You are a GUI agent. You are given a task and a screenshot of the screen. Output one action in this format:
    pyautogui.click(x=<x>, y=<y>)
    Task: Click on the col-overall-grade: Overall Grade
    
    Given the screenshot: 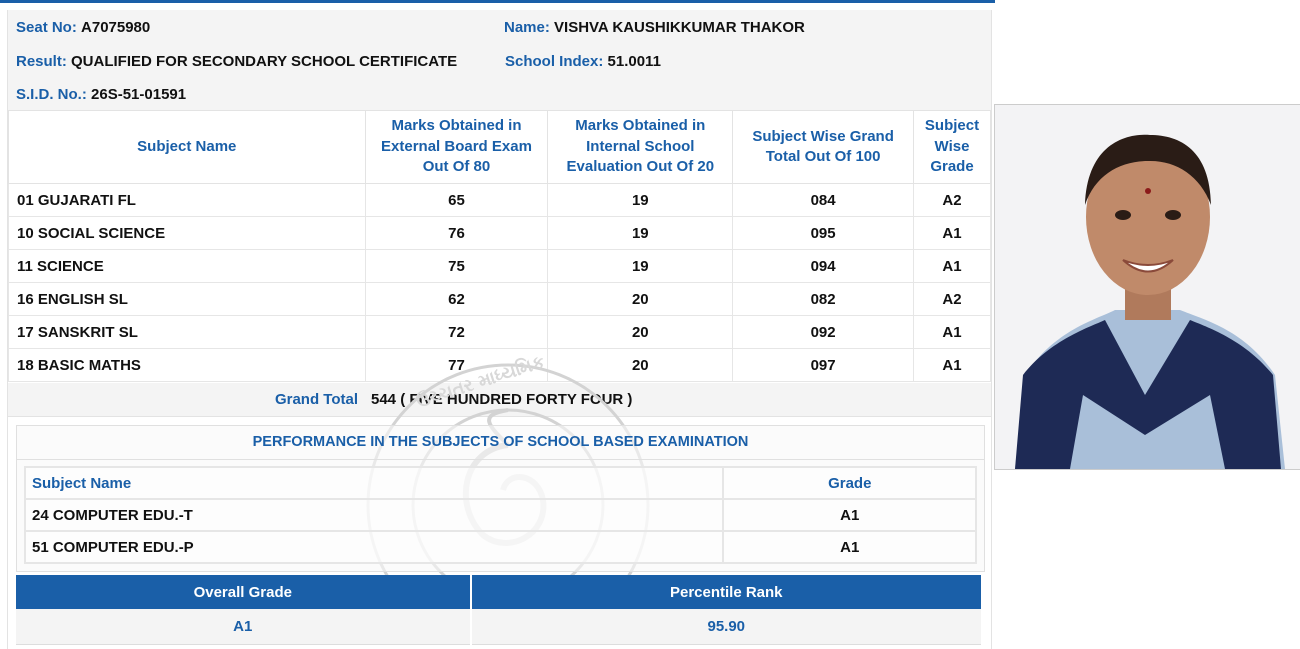 What is the action you would take?
    pyautogui.click(x=244, y=592)
    